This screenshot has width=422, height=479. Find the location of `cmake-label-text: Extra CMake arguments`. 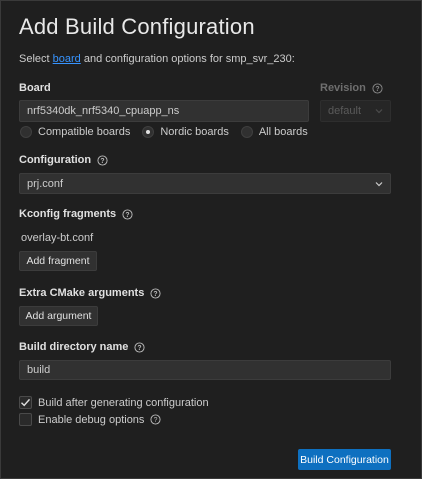

cmake-label-text: Extra CMake arguments is located at coordinates (82, 293).